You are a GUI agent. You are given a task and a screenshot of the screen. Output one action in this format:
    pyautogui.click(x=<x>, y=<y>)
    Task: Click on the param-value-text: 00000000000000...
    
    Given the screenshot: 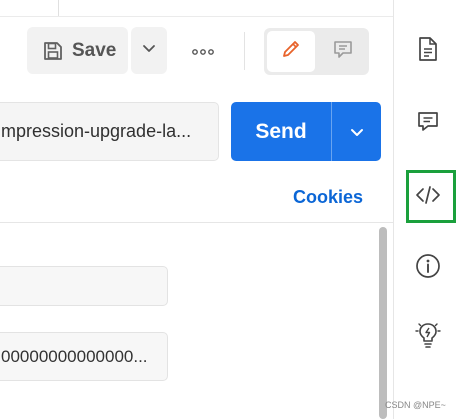 What is the action you would take?
    pyautogui.click(x=74, y=356)
    